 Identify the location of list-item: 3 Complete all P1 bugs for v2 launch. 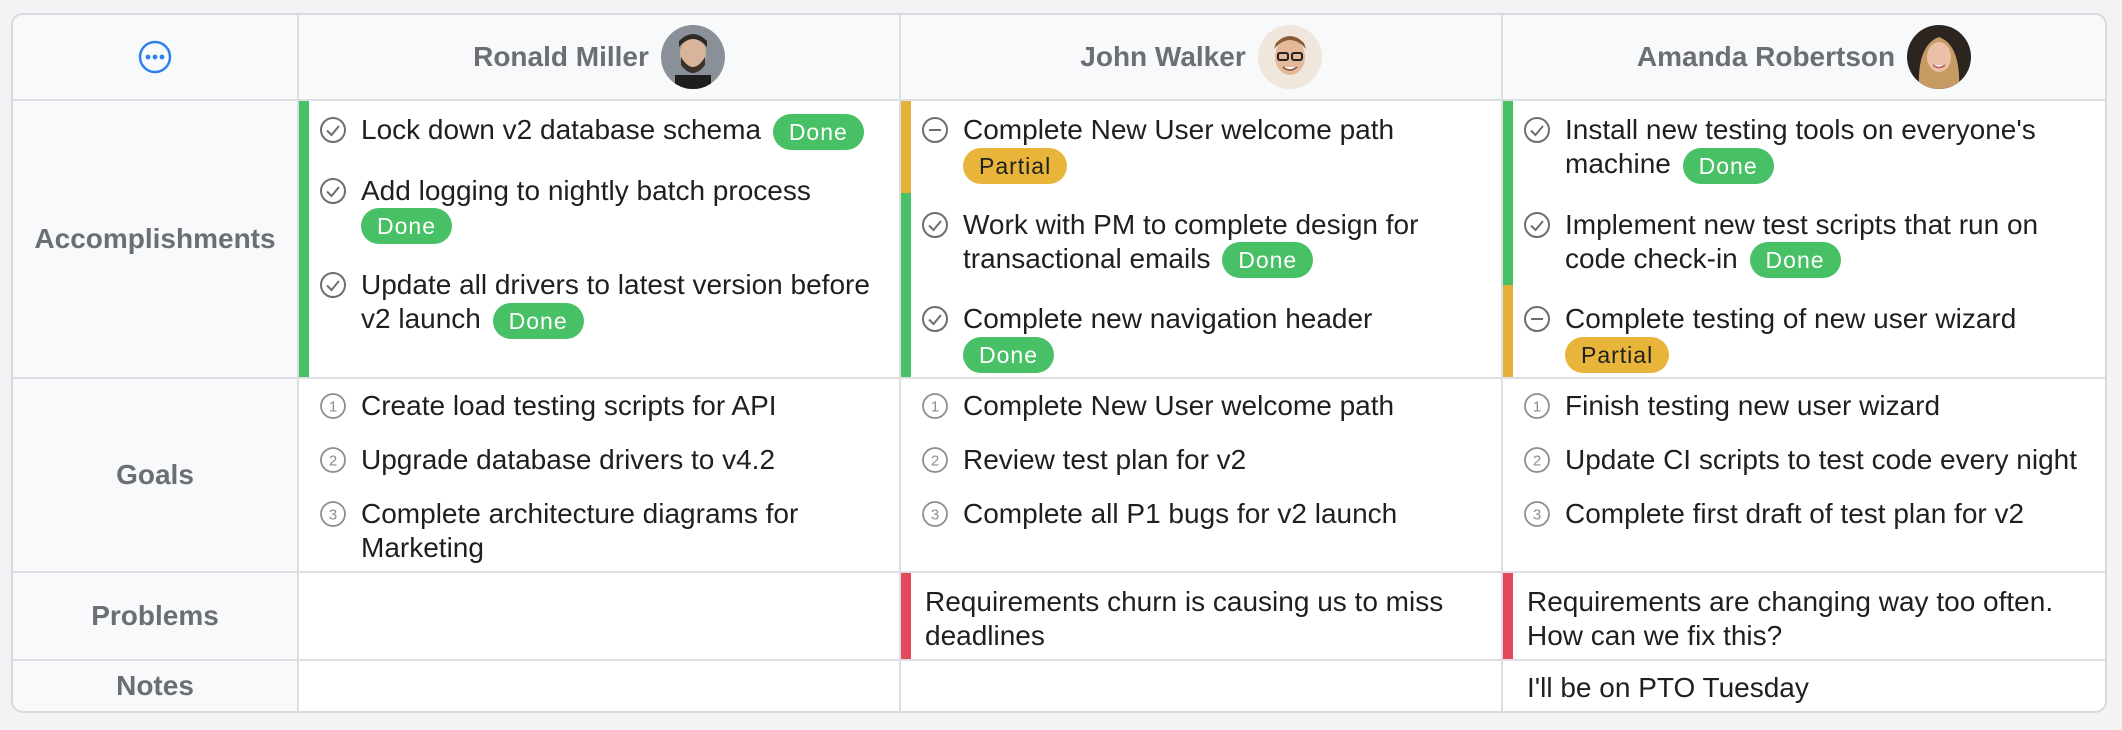
(1201, 514).